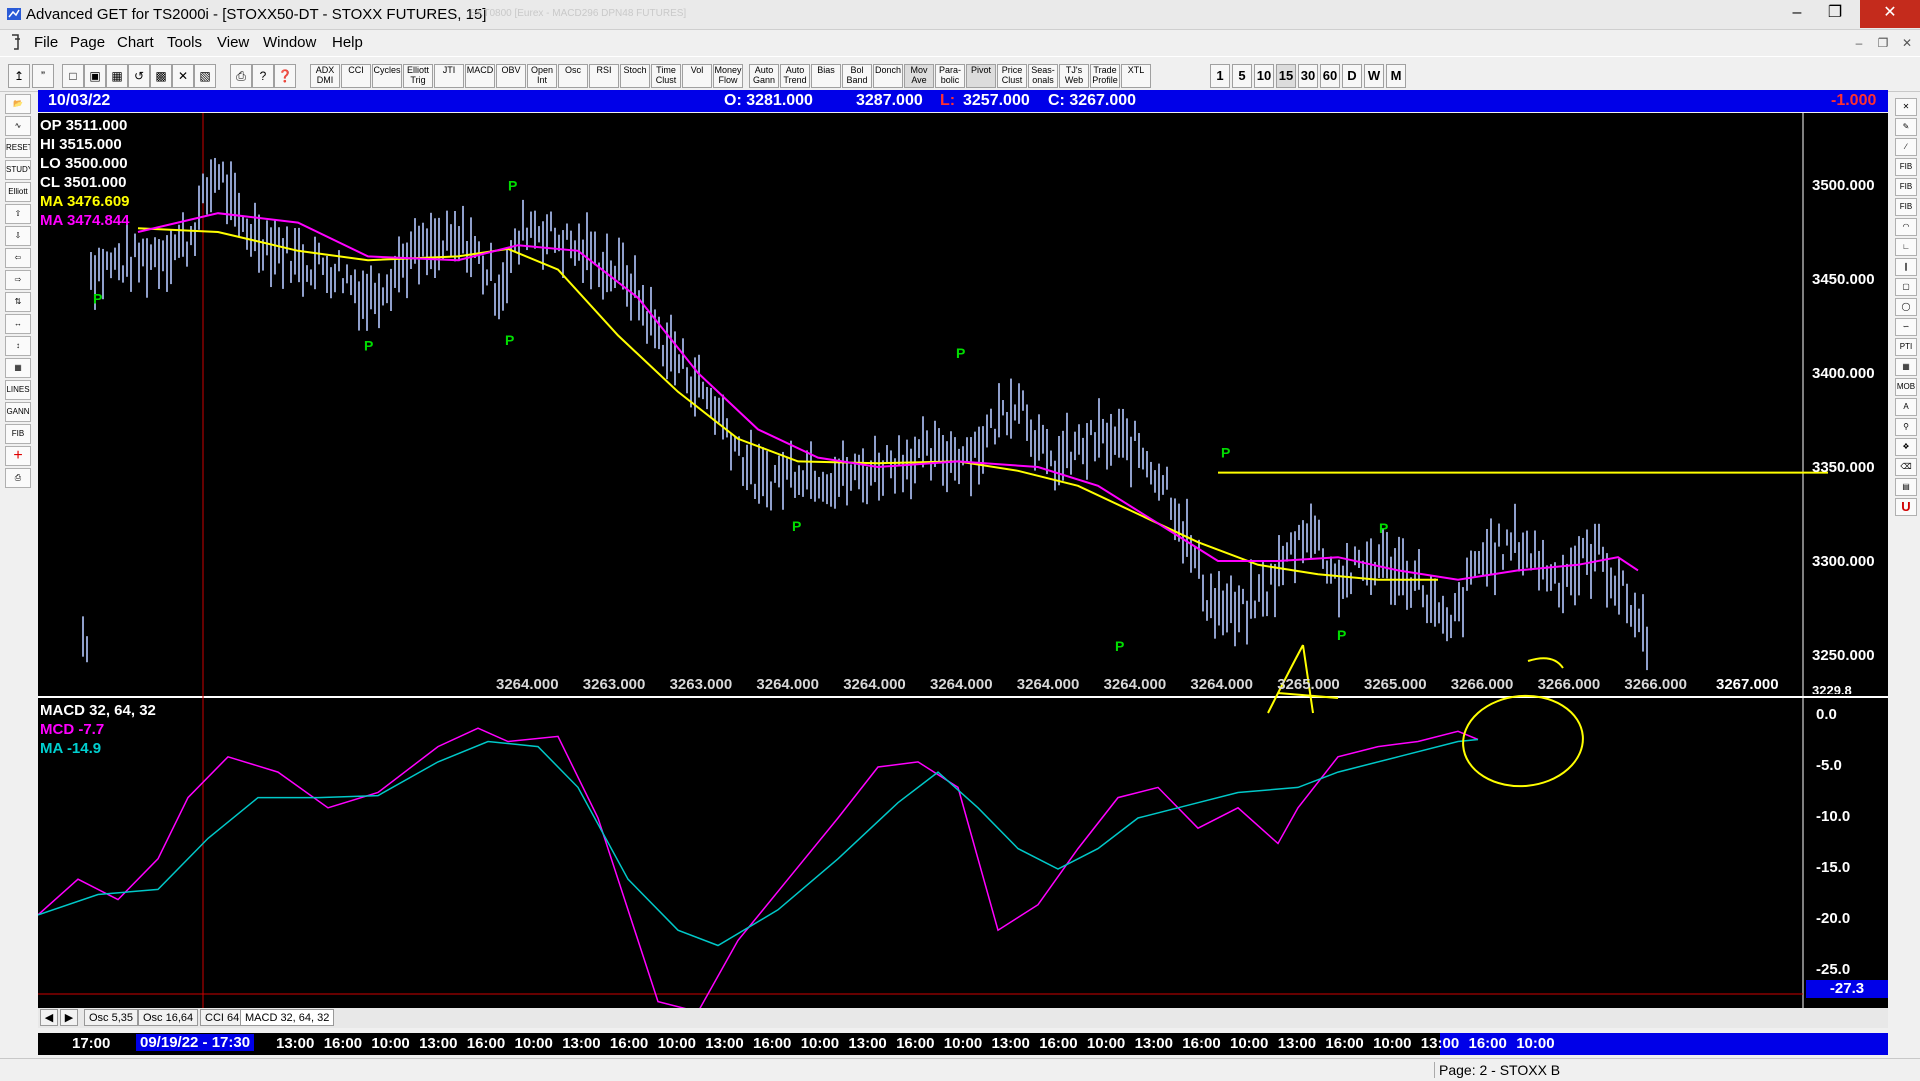  Describe the element at coordinates (1286, 76) in the screenshot. I see `period-button: 15` at that location.